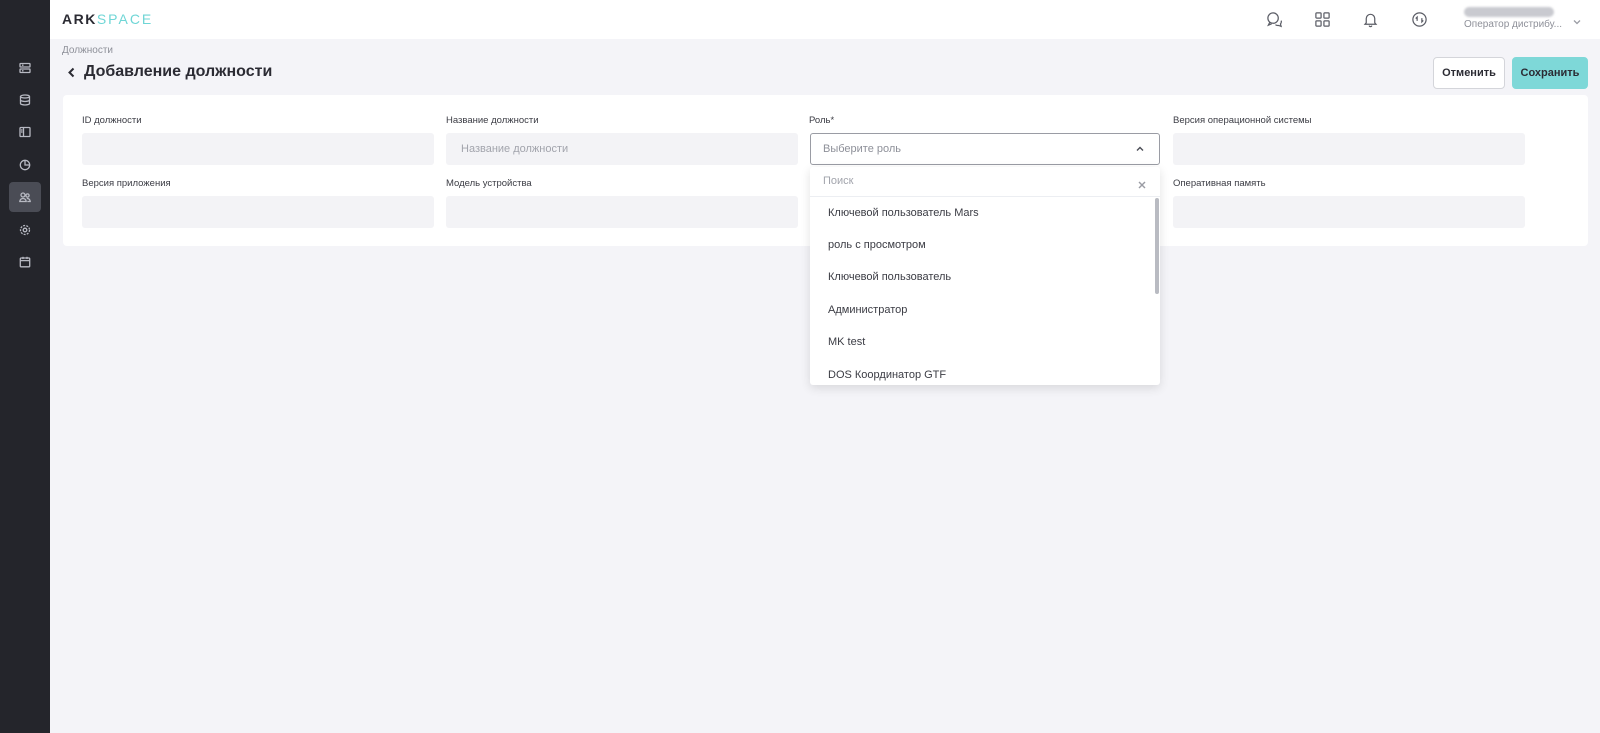 The image size is (1600, 733). I want to click on os-label: Версия операционной системы, so click(1242, 120).